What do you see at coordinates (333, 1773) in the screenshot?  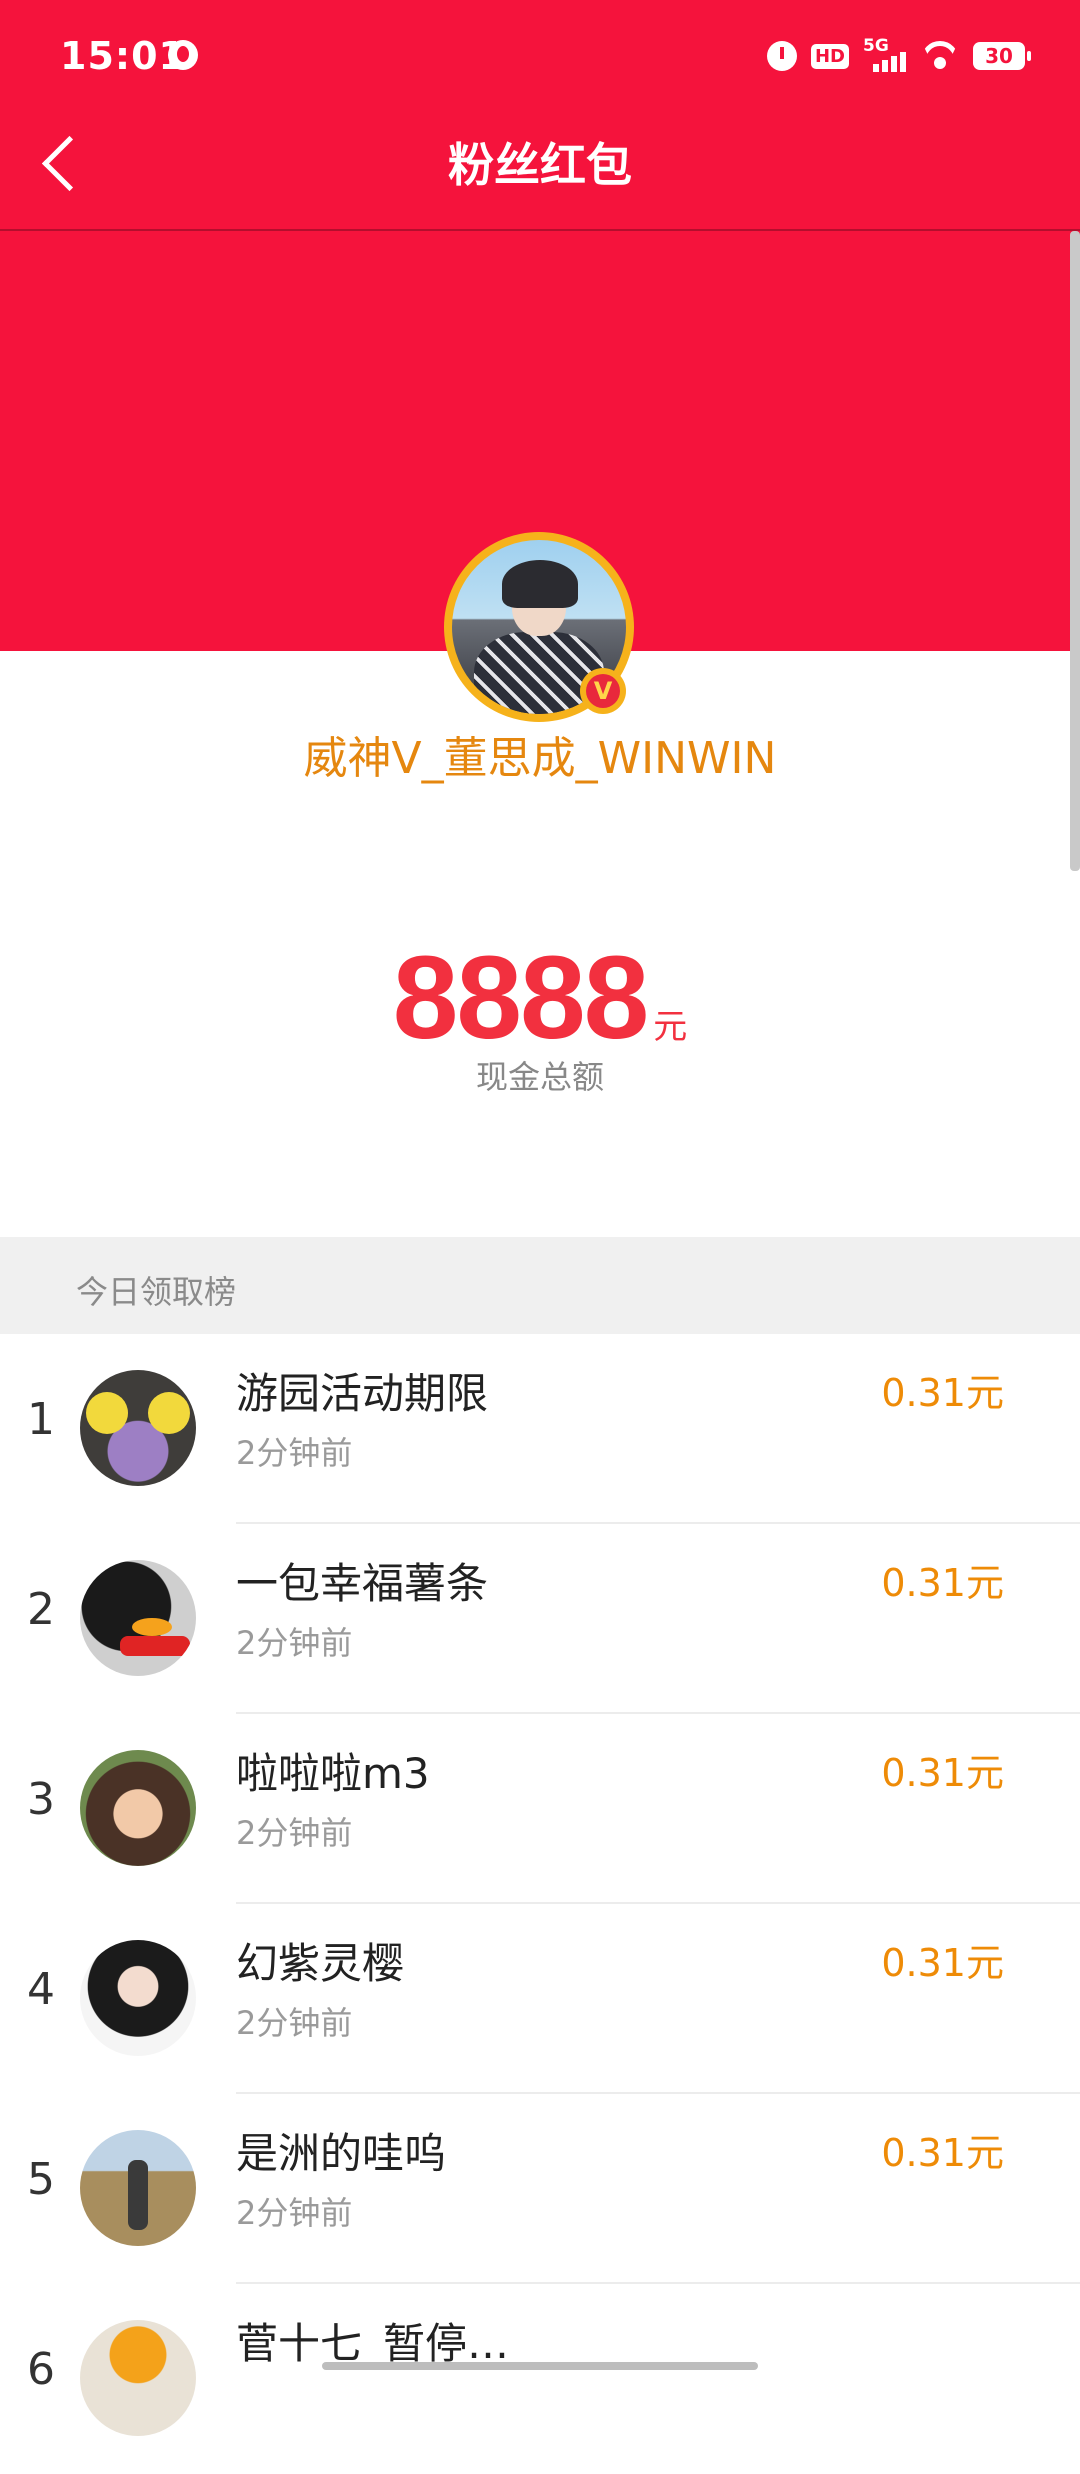 I see `user-name: 啦啦啦m3` at bounding box center [333, 1773].